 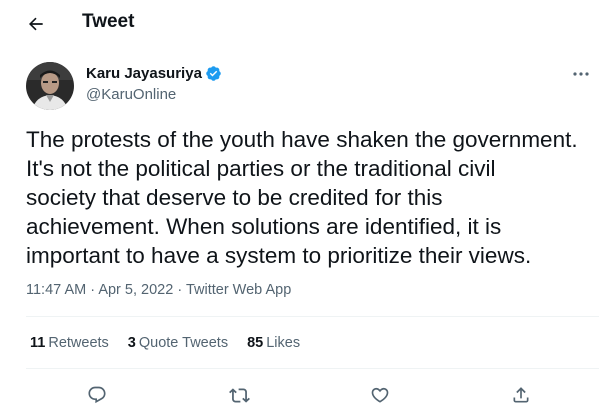 I want to click on arrow-left-icon, so click(x=36, y=24).